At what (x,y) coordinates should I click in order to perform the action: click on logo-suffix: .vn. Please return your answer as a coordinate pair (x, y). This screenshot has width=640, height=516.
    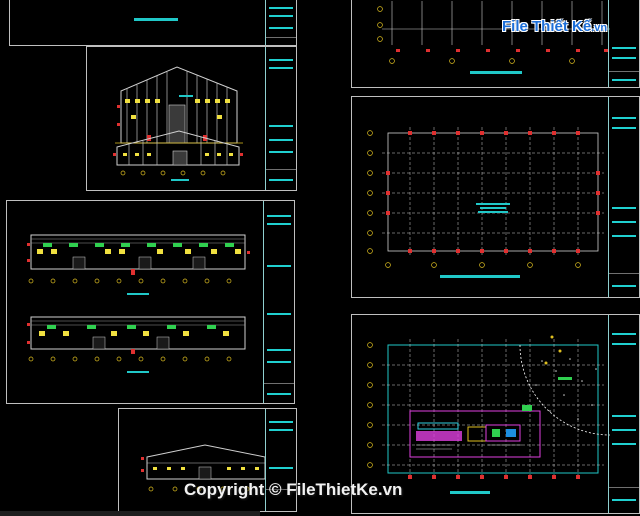
    Looking at the image, I should click on (599, 28).